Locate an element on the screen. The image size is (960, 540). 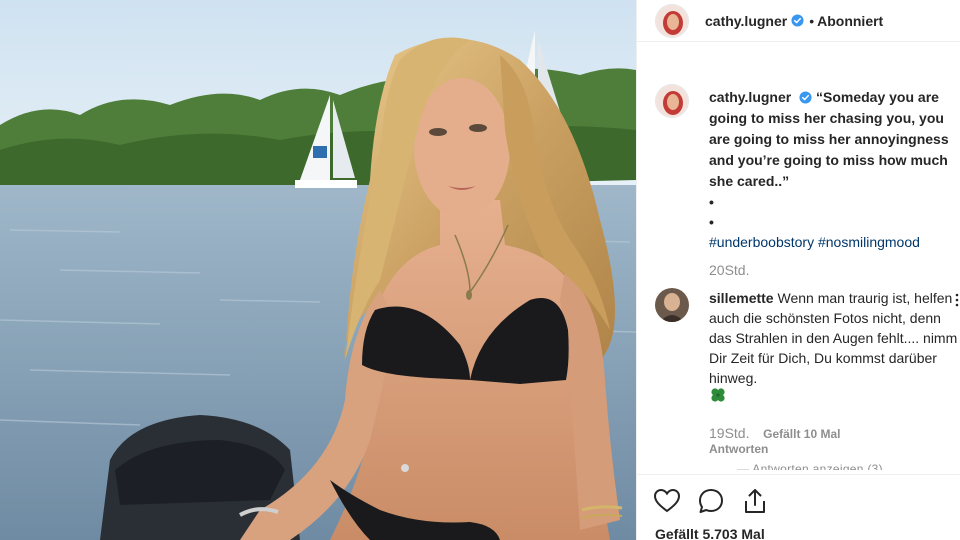
caption-username: cathy.lugner is located at coordinates (750, 97).